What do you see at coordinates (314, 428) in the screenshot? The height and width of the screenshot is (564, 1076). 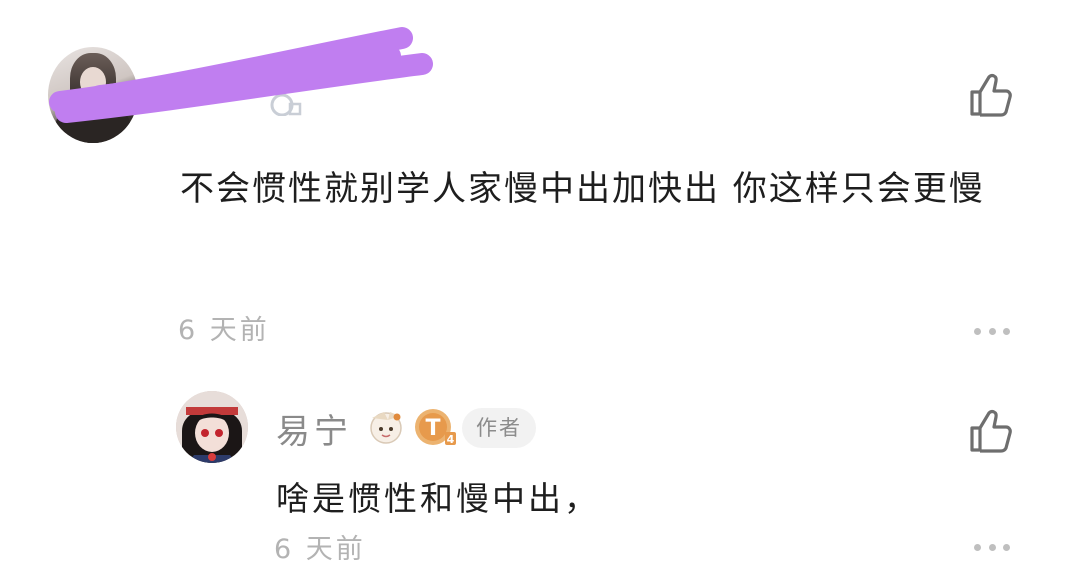 I see `reply-username: 易宁` at bounding box center [314, 428].